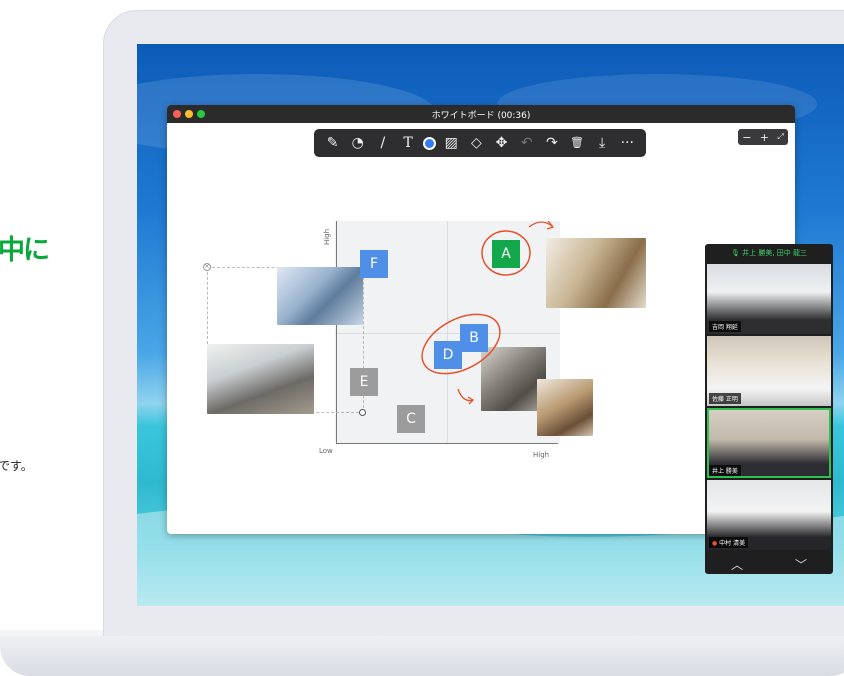  I want to click on video-tile: 吉岡 翔延, so click(769, 299).